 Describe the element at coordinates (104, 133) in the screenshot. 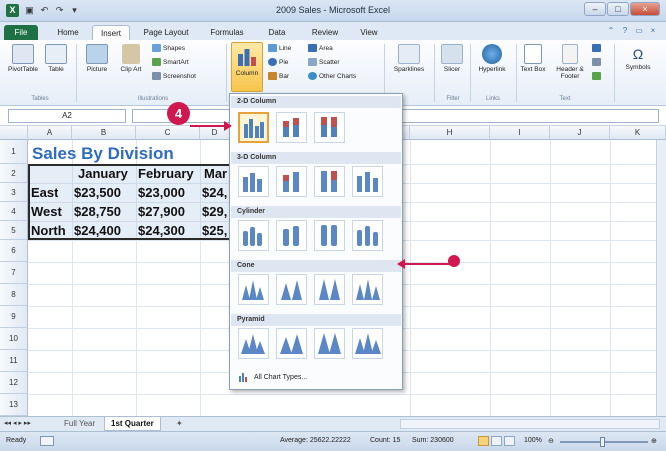

I see `column-header-b: B` at that location.